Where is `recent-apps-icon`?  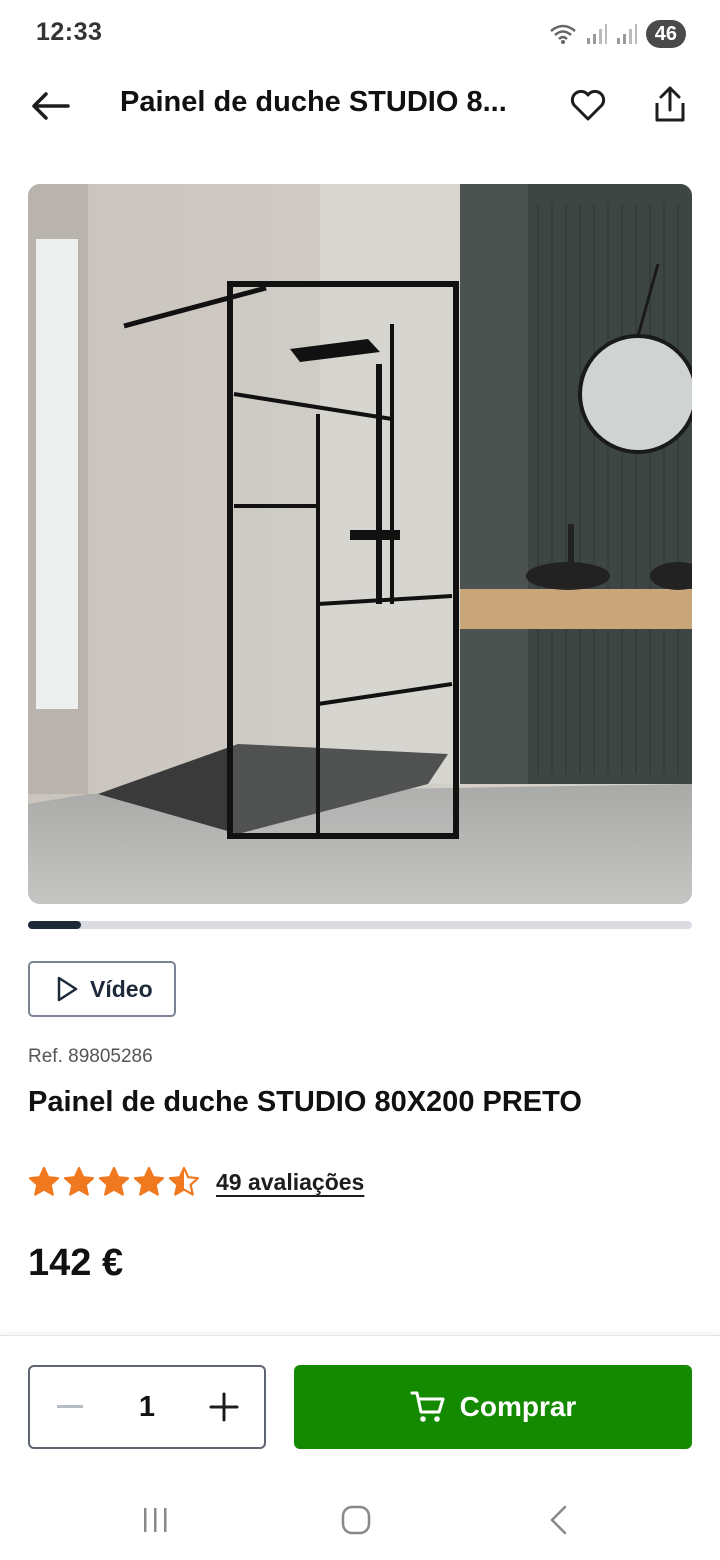
recent-apps-icon is located at coordinates (155, 1520).